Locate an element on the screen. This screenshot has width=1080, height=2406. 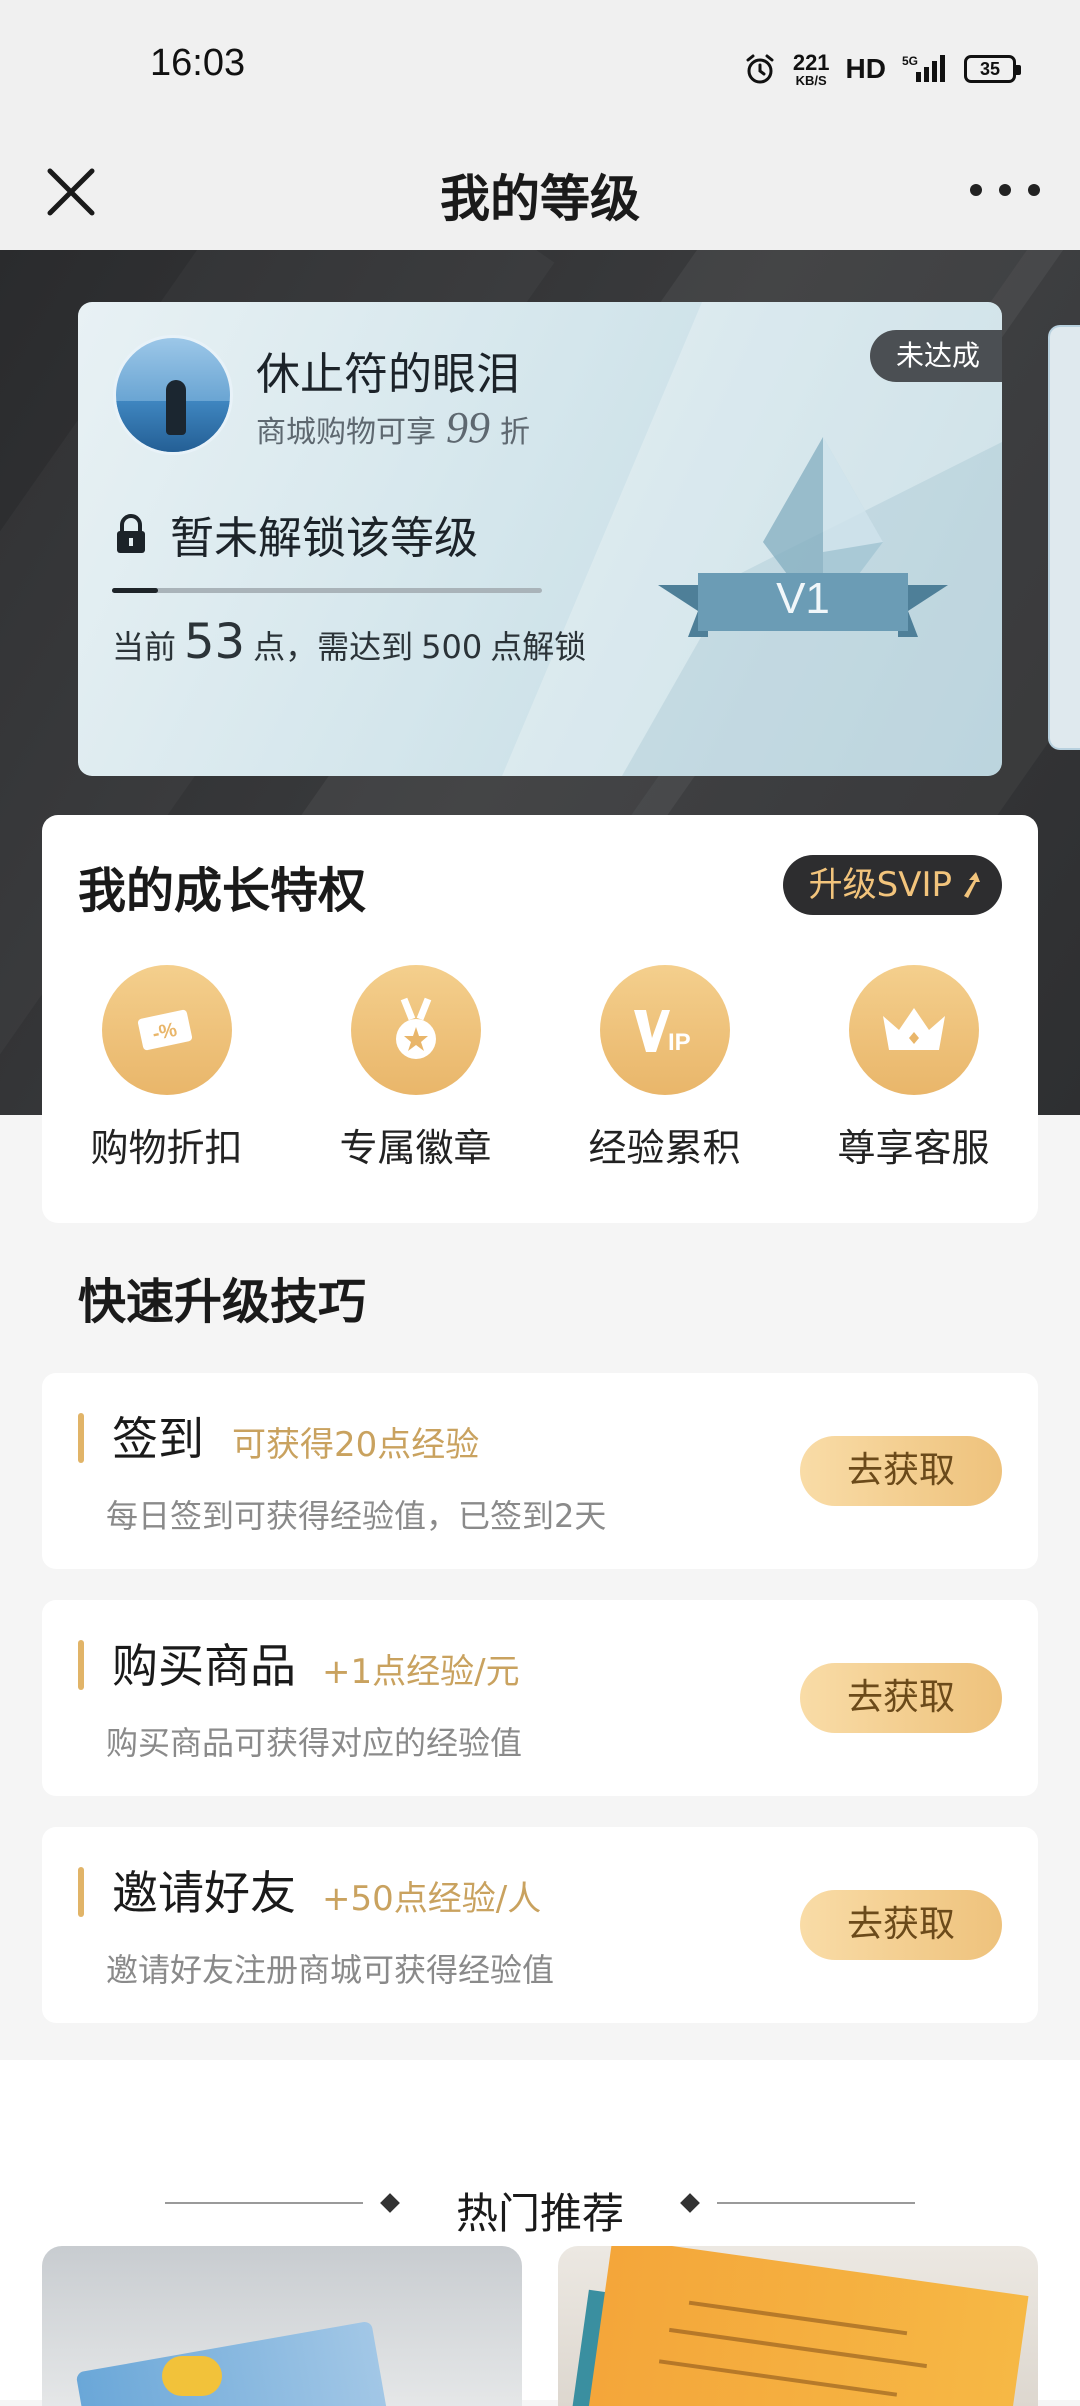
tip-card-checkin: 签到 可获得20点经验 每日签到可获得经验值，已签到2天 去获取 is located at coordinates (540, 1471).